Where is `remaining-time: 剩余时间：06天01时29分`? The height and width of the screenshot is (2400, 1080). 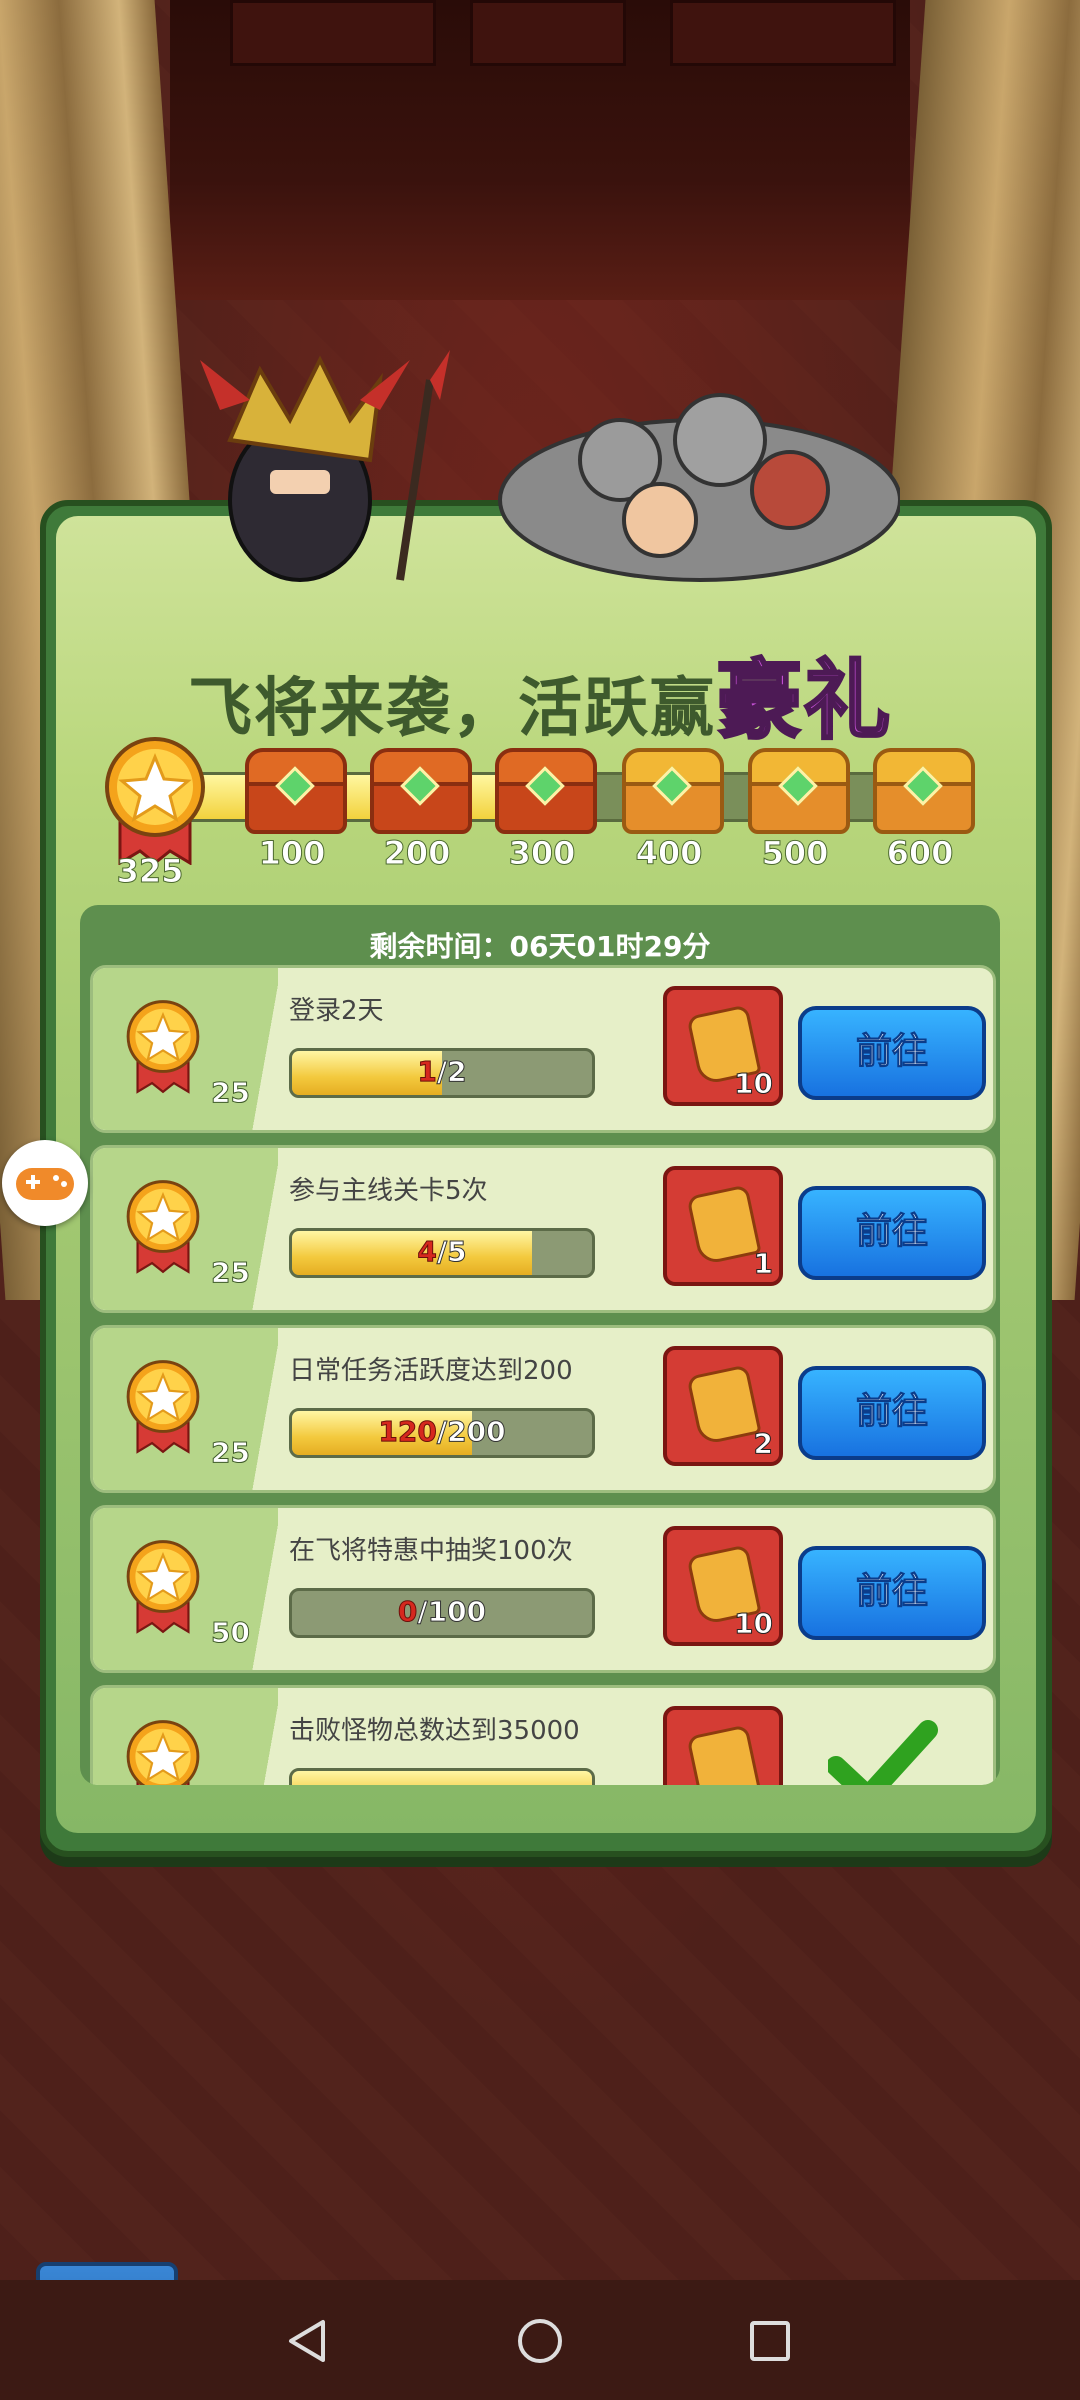
remaining-time: 剩余时间：06天01时29分 is located at coordinates (540, 946).